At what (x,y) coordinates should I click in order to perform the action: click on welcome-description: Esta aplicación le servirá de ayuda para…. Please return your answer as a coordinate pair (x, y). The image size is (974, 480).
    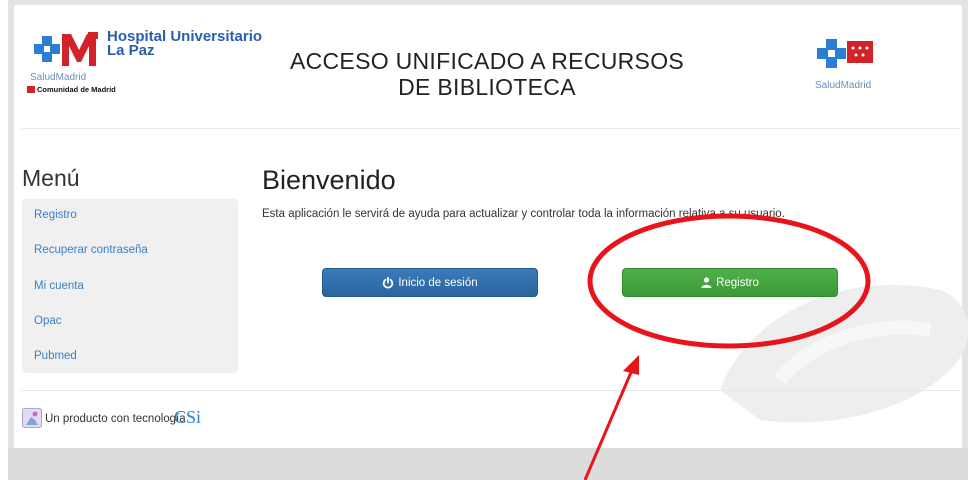
    Looking at the image, I should click on (523, 214).